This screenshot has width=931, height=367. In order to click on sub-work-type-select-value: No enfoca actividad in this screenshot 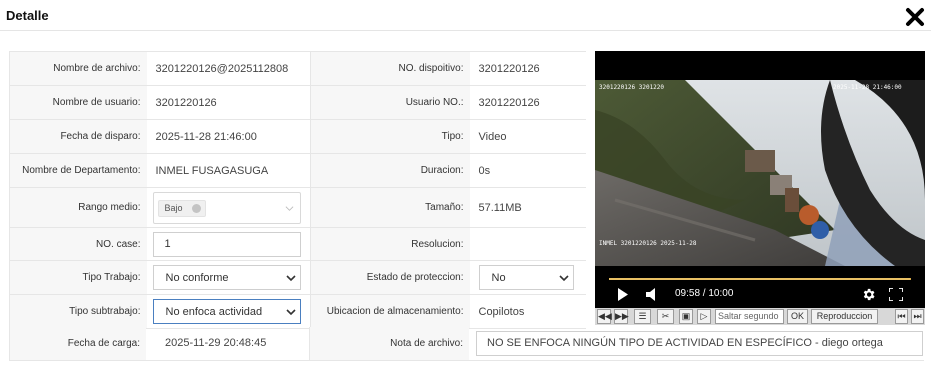, I will do `click(214, 312)`.